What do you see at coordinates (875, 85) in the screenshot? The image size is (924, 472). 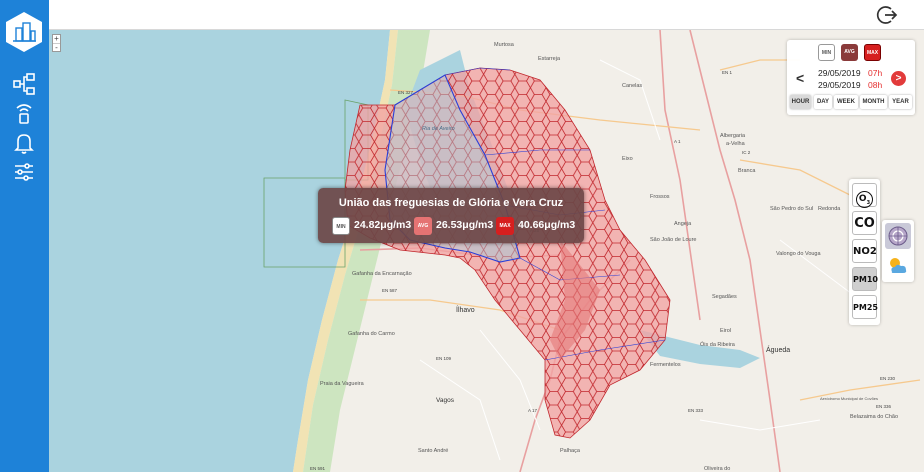 I see `time-to-hour: 08h` at bounding box center [875, 85].